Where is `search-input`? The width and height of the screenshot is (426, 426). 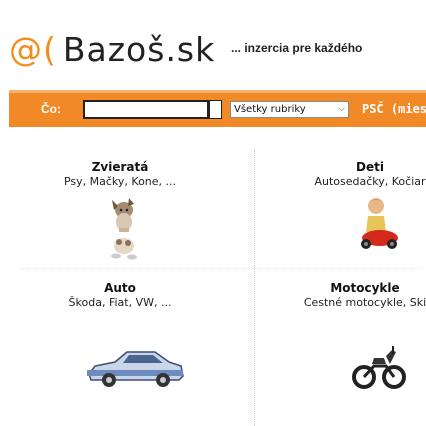 search-input is located at coordinates (146, 109).